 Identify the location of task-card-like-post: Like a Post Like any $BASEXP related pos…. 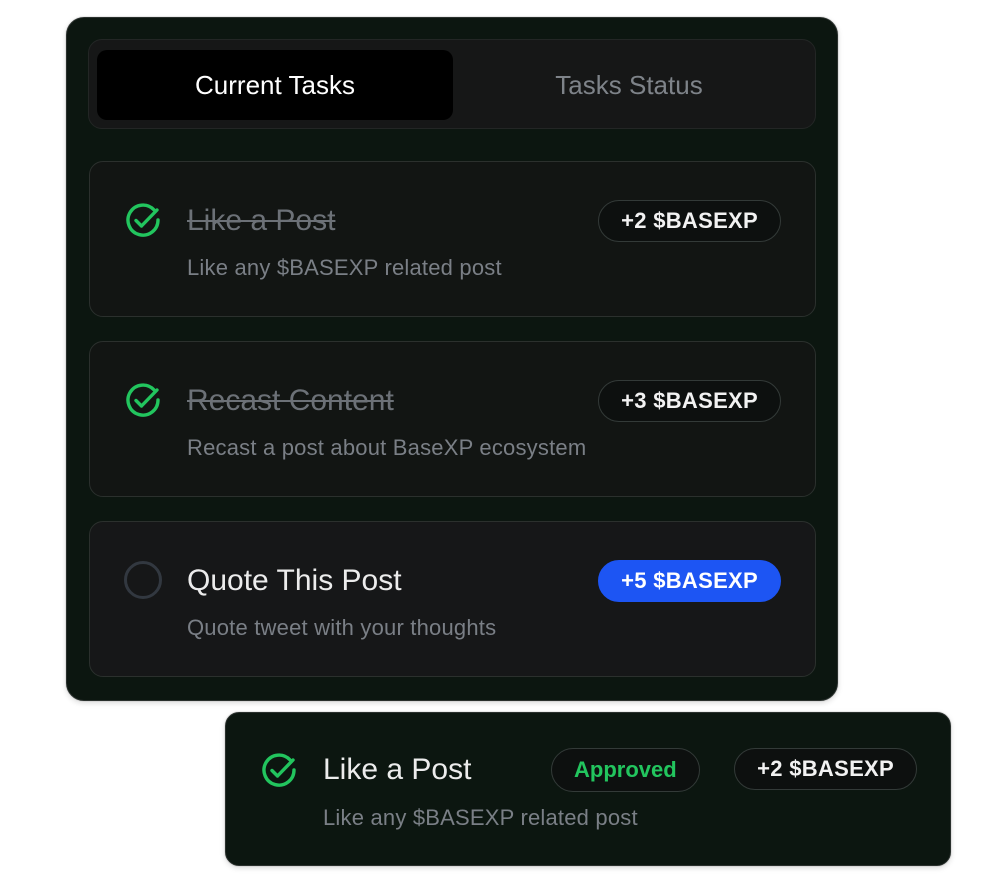
(452, 239).